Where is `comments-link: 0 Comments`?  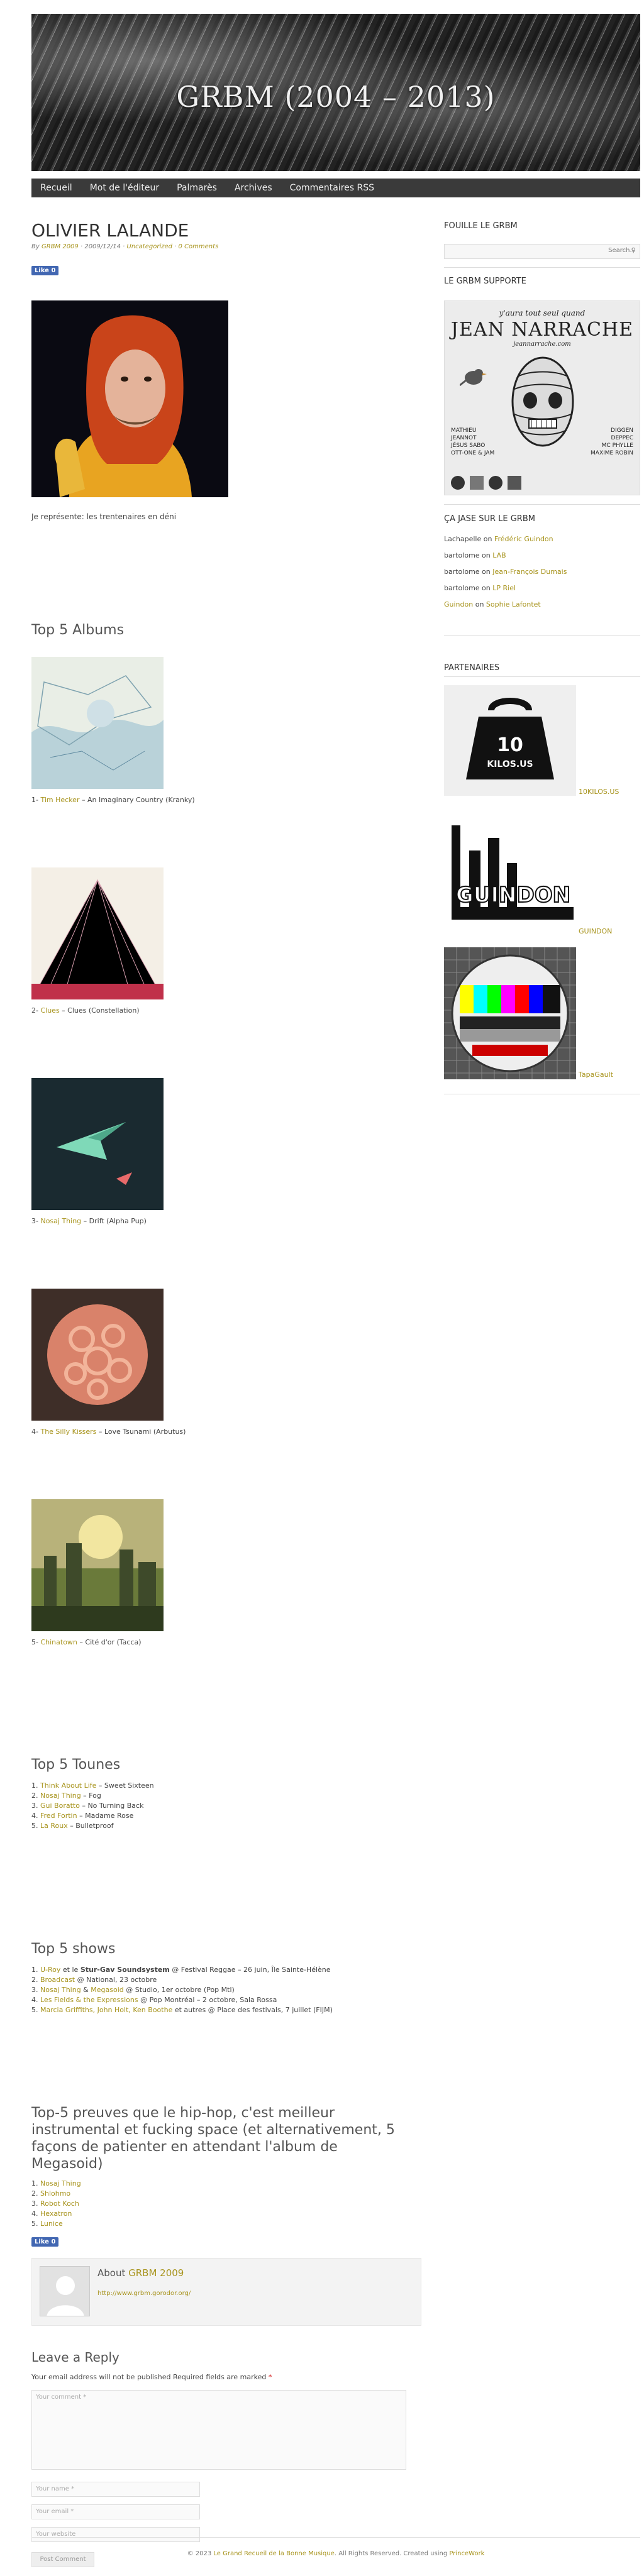 comments-link: 0 Comments is located at coordinates (199, 247).